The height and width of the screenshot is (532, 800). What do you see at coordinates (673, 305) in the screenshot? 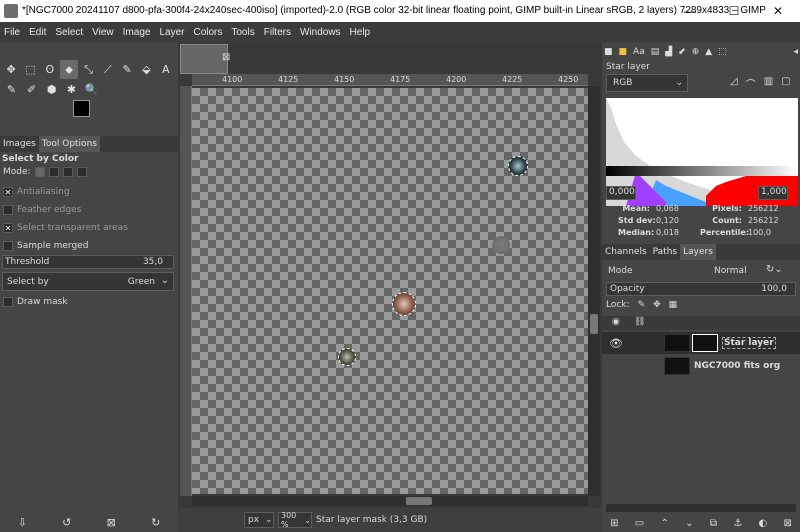
I see `lock-alpha-icon: ▦` at bounding box center [673, 305].